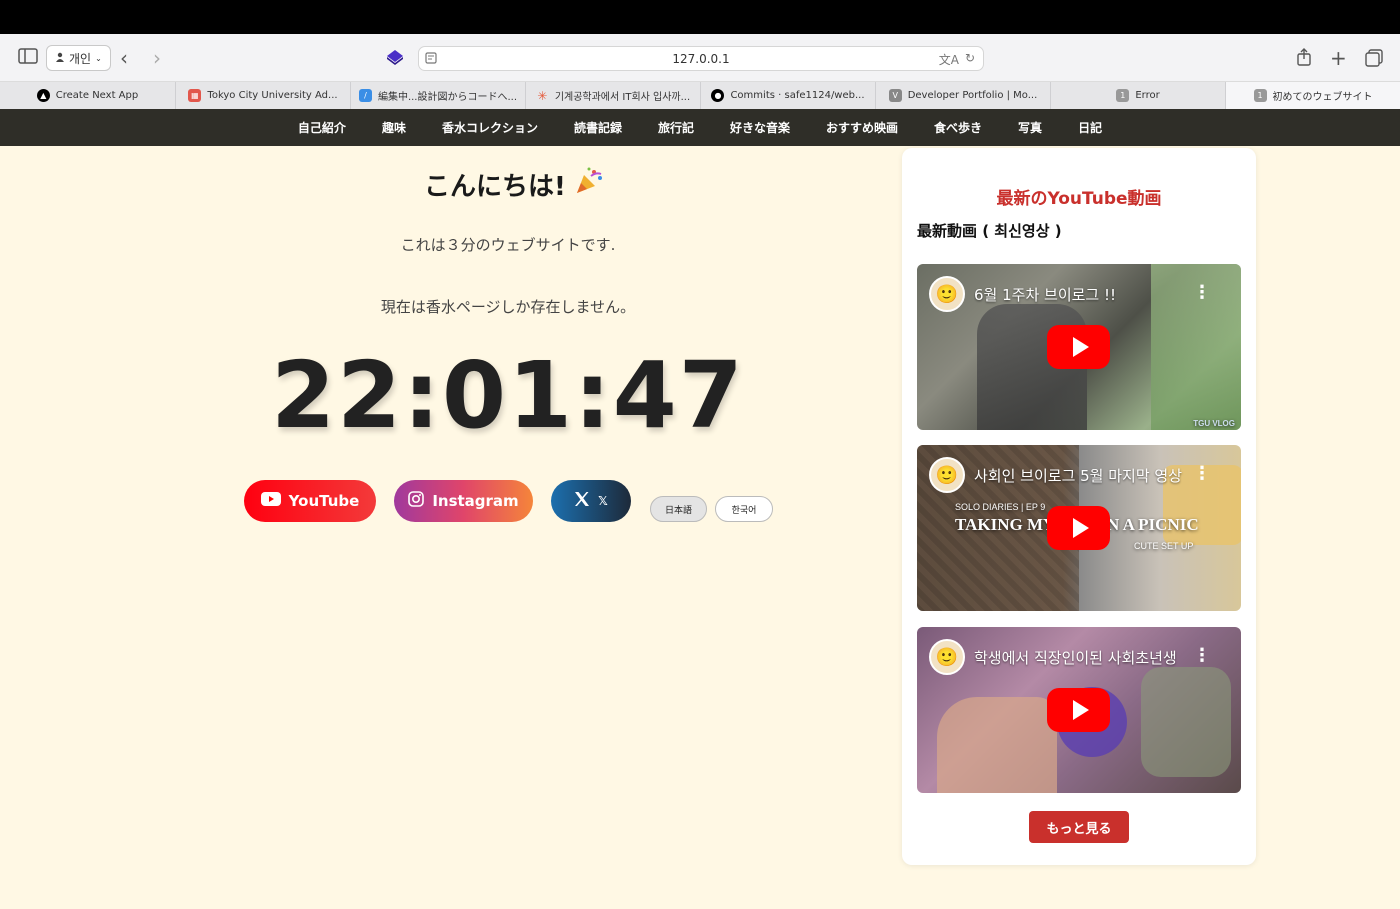  What do you see at coordinates (88, 95) in the screenshot?
I see `tab-create-next-app: ▲ Create Next App` at bounding box center [88, 95].